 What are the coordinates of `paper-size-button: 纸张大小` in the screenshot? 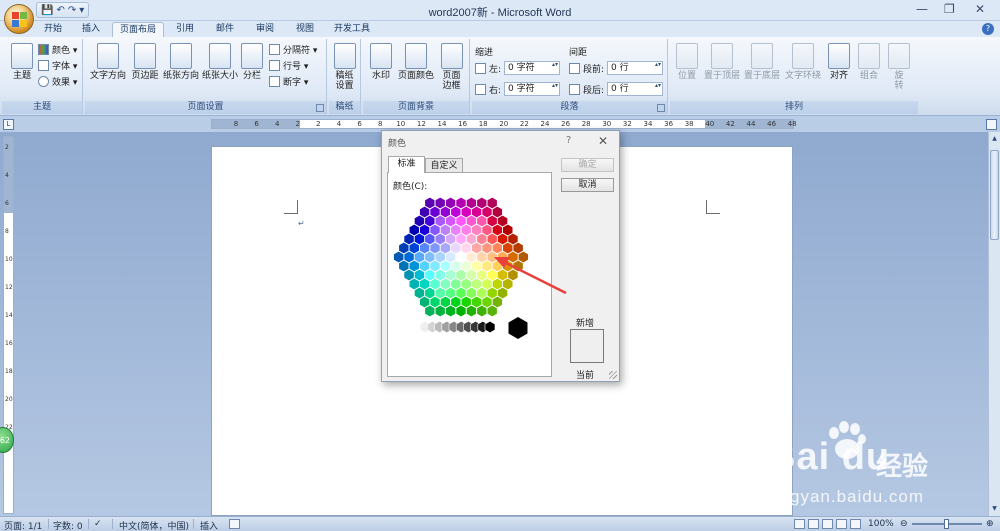 It's located at (220, 69).